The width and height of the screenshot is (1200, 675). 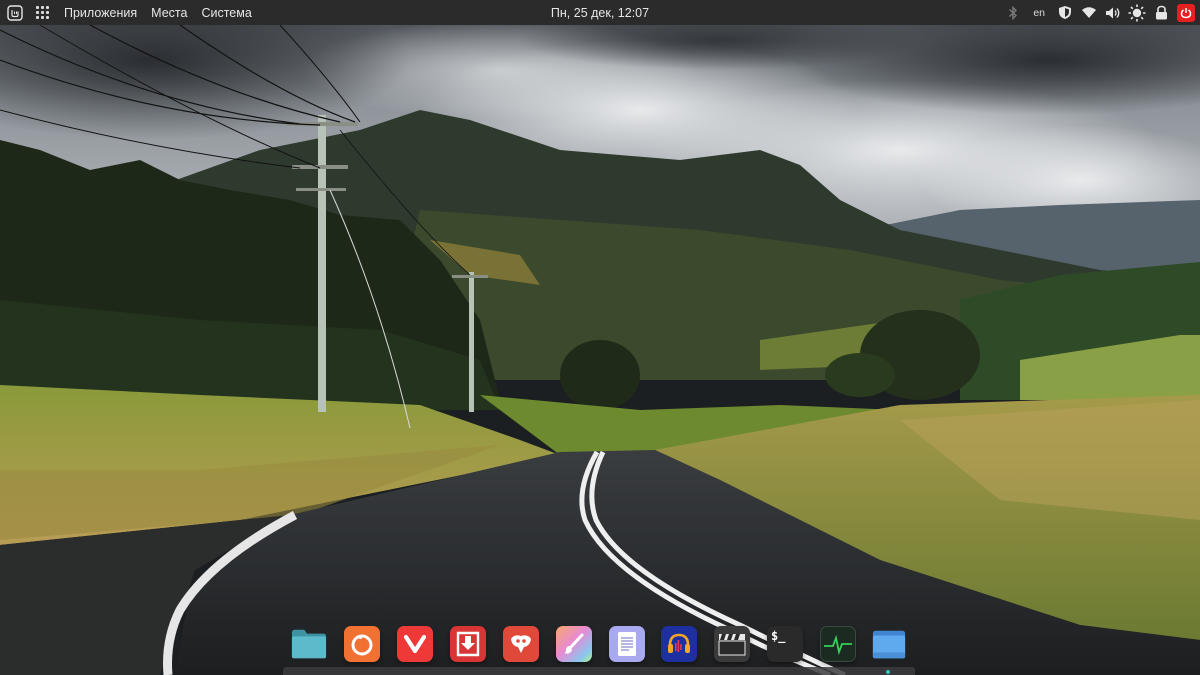 What do you see at coordinates (599, 671) in the screenshot?
I see `dock-background` at bounding box center [599, 671].